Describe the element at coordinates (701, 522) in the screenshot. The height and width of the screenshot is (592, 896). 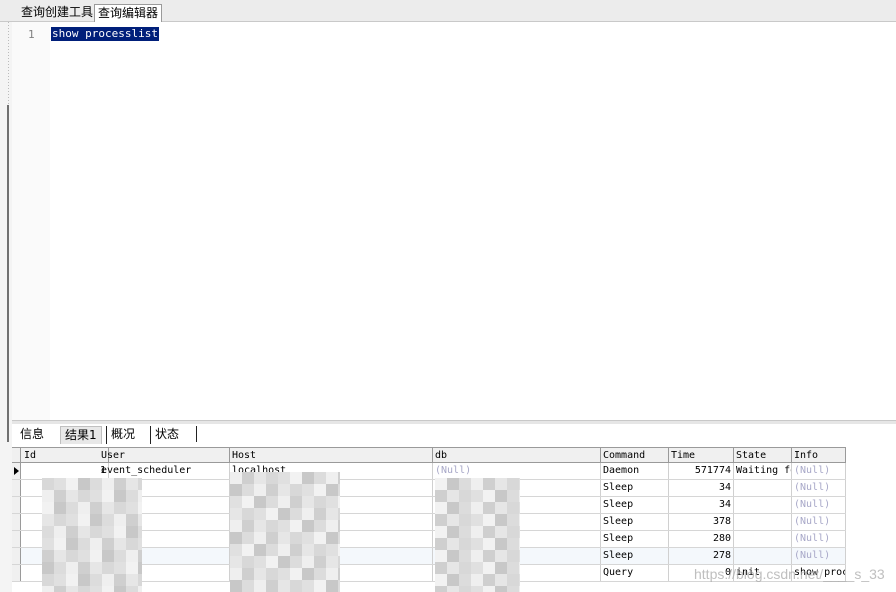
I see `cell-time: 378` at that location.